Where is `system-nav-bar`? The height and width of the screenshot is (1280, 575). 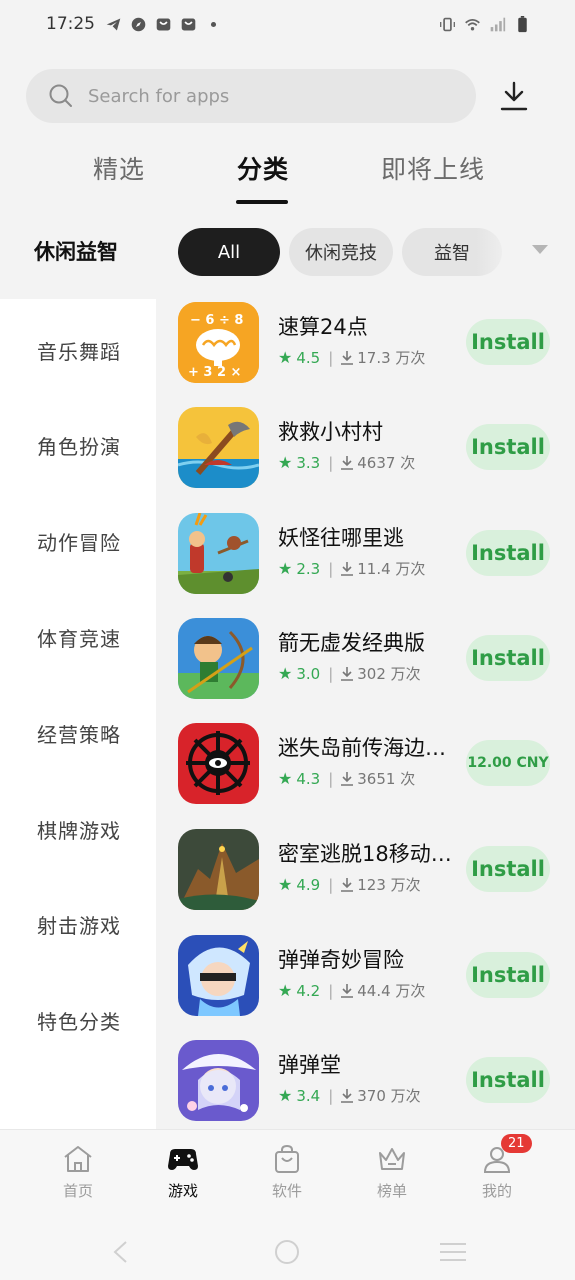
system-nav-bar is located at coordinates (287, 1249).